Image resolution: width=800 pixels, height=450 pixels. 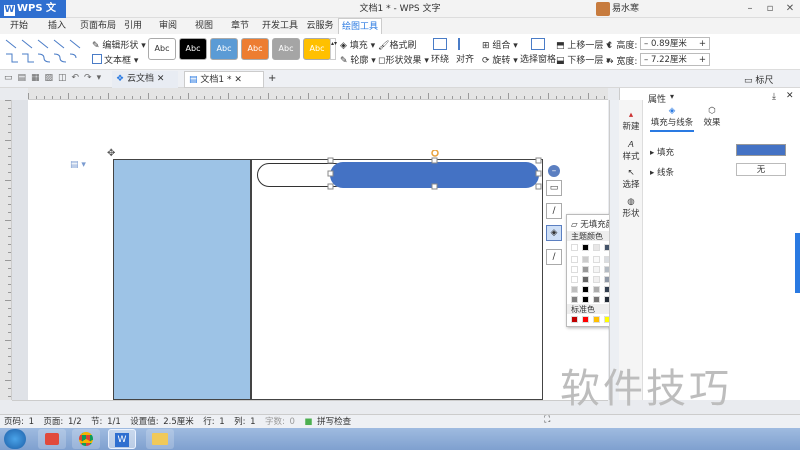 What do you see at coordinates (538, 51) in the screenshot?
I see `select-pane-button: 选择窗格` at bounding box center [538, 51].